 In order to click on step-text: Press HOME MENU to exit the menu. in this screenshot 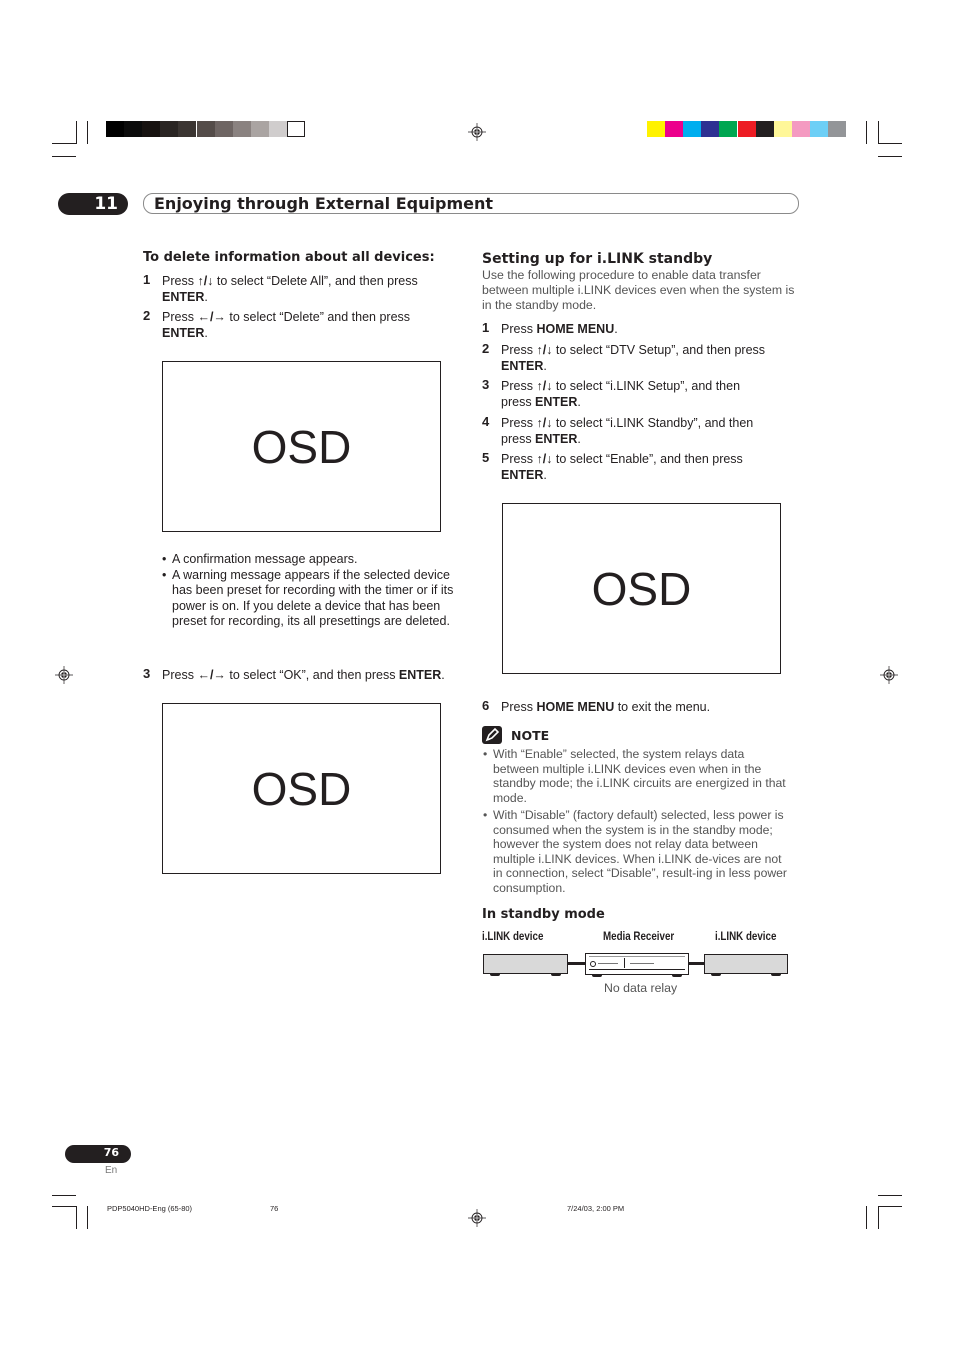, I will do `click(606, 707)`.